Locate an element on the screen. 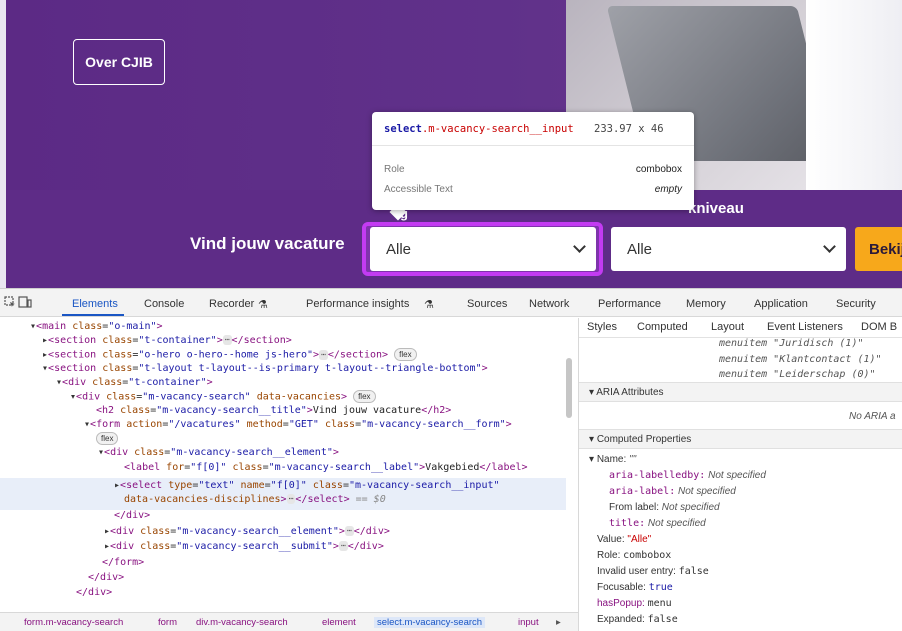  tab-elements: Elements is located at coordinates (95, 304).